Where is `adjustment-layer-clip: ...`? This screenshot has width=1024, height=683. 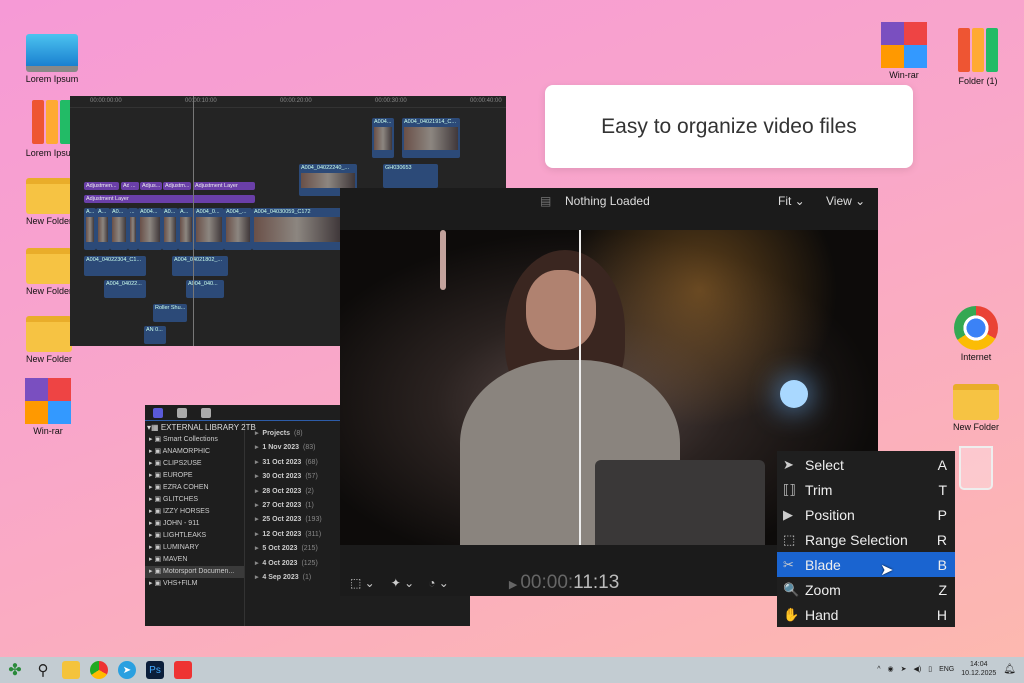 adjustment-layer-clip: ... is located at coordinates (134, 186).